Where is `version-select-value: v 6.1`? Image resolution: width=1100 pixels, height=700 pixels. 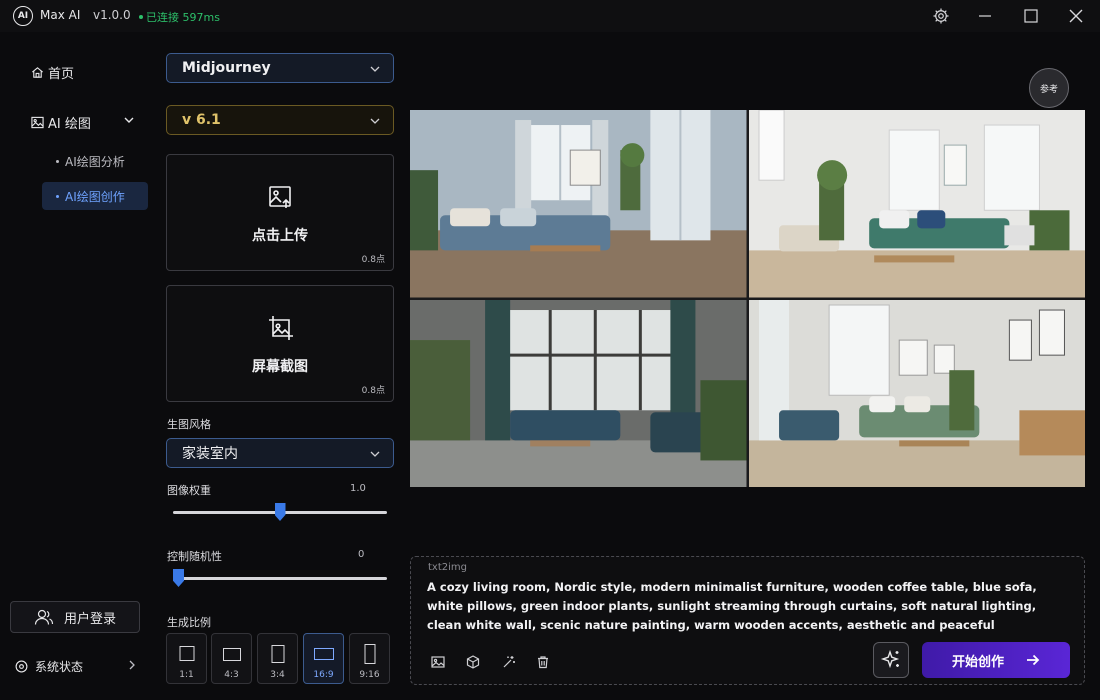 version-select-value: v 6.1 is located at coordinates (201, 120).